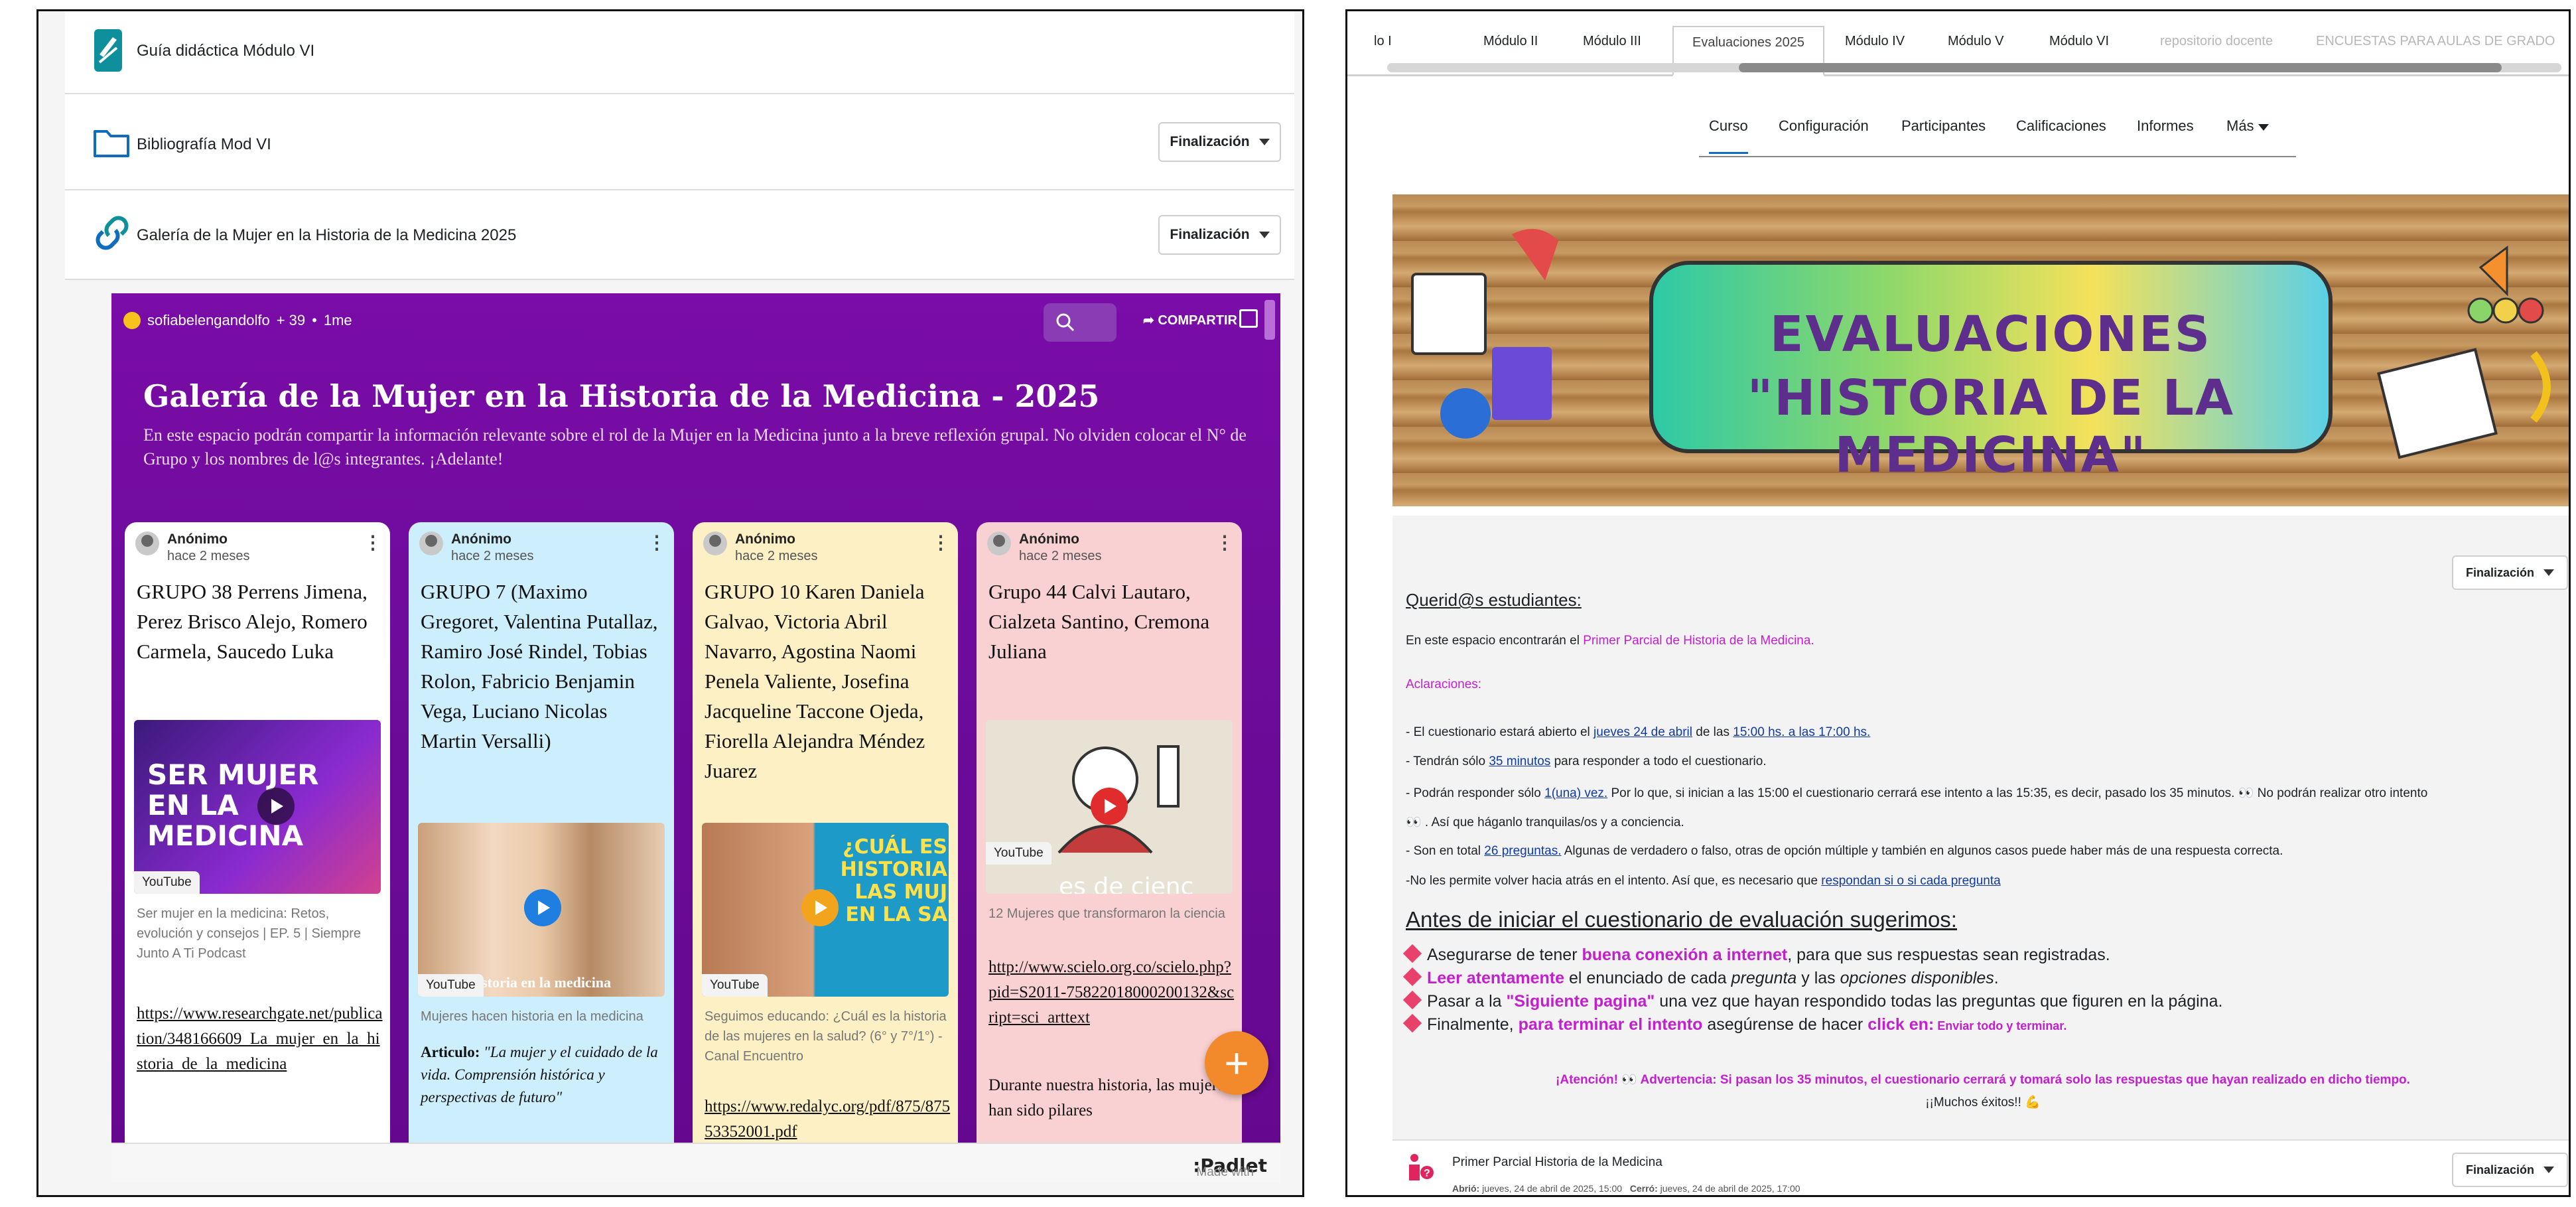 The image size is (2576, 1207). What do you see at coordinates (1998, 156) in the screenshot?
I see `subnav-divider` at bounding box center [1998, 156].